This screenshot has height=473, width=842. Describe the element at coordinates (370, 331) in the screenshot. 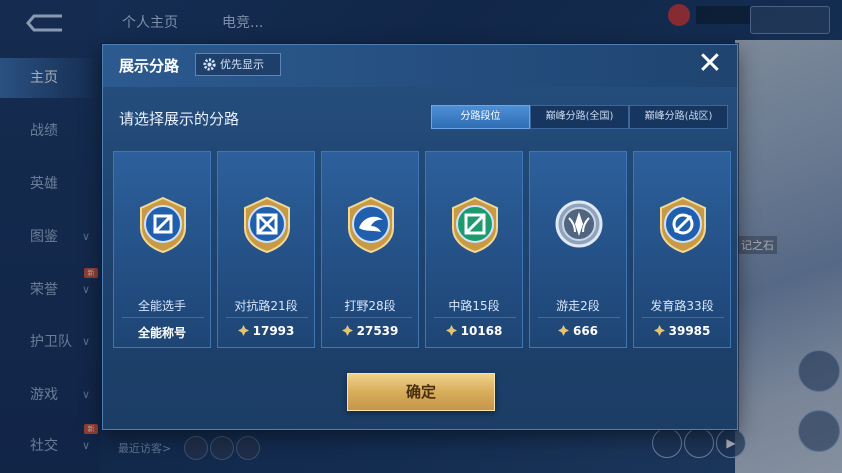

I see `lane-score: 27539` at that location.